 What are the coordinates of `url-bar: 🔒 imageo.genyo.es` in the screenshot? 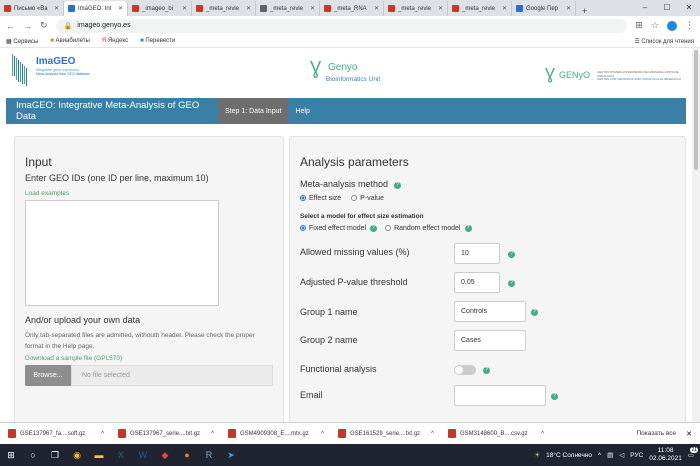 It's located at (341, 25).